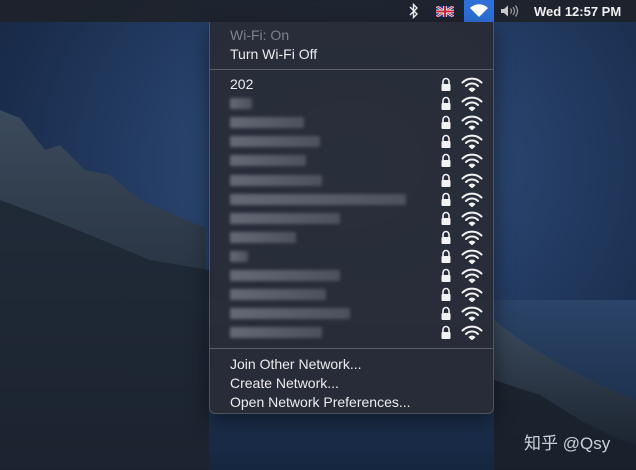 The image size is (636, 470). Describe the element at coordinates (351, 84) in the screenshot. I see `network-item: 202` at that location.